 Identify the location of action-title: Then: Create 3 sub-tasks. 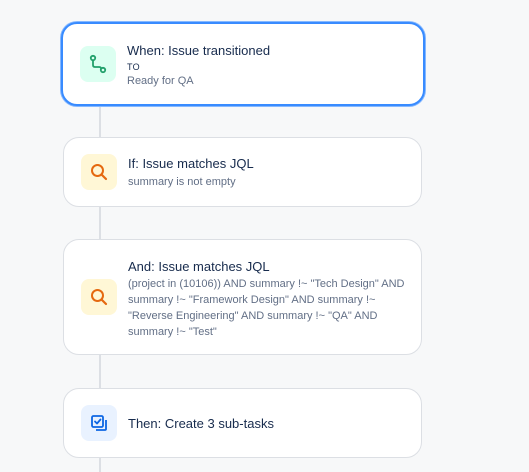
(201, 423).